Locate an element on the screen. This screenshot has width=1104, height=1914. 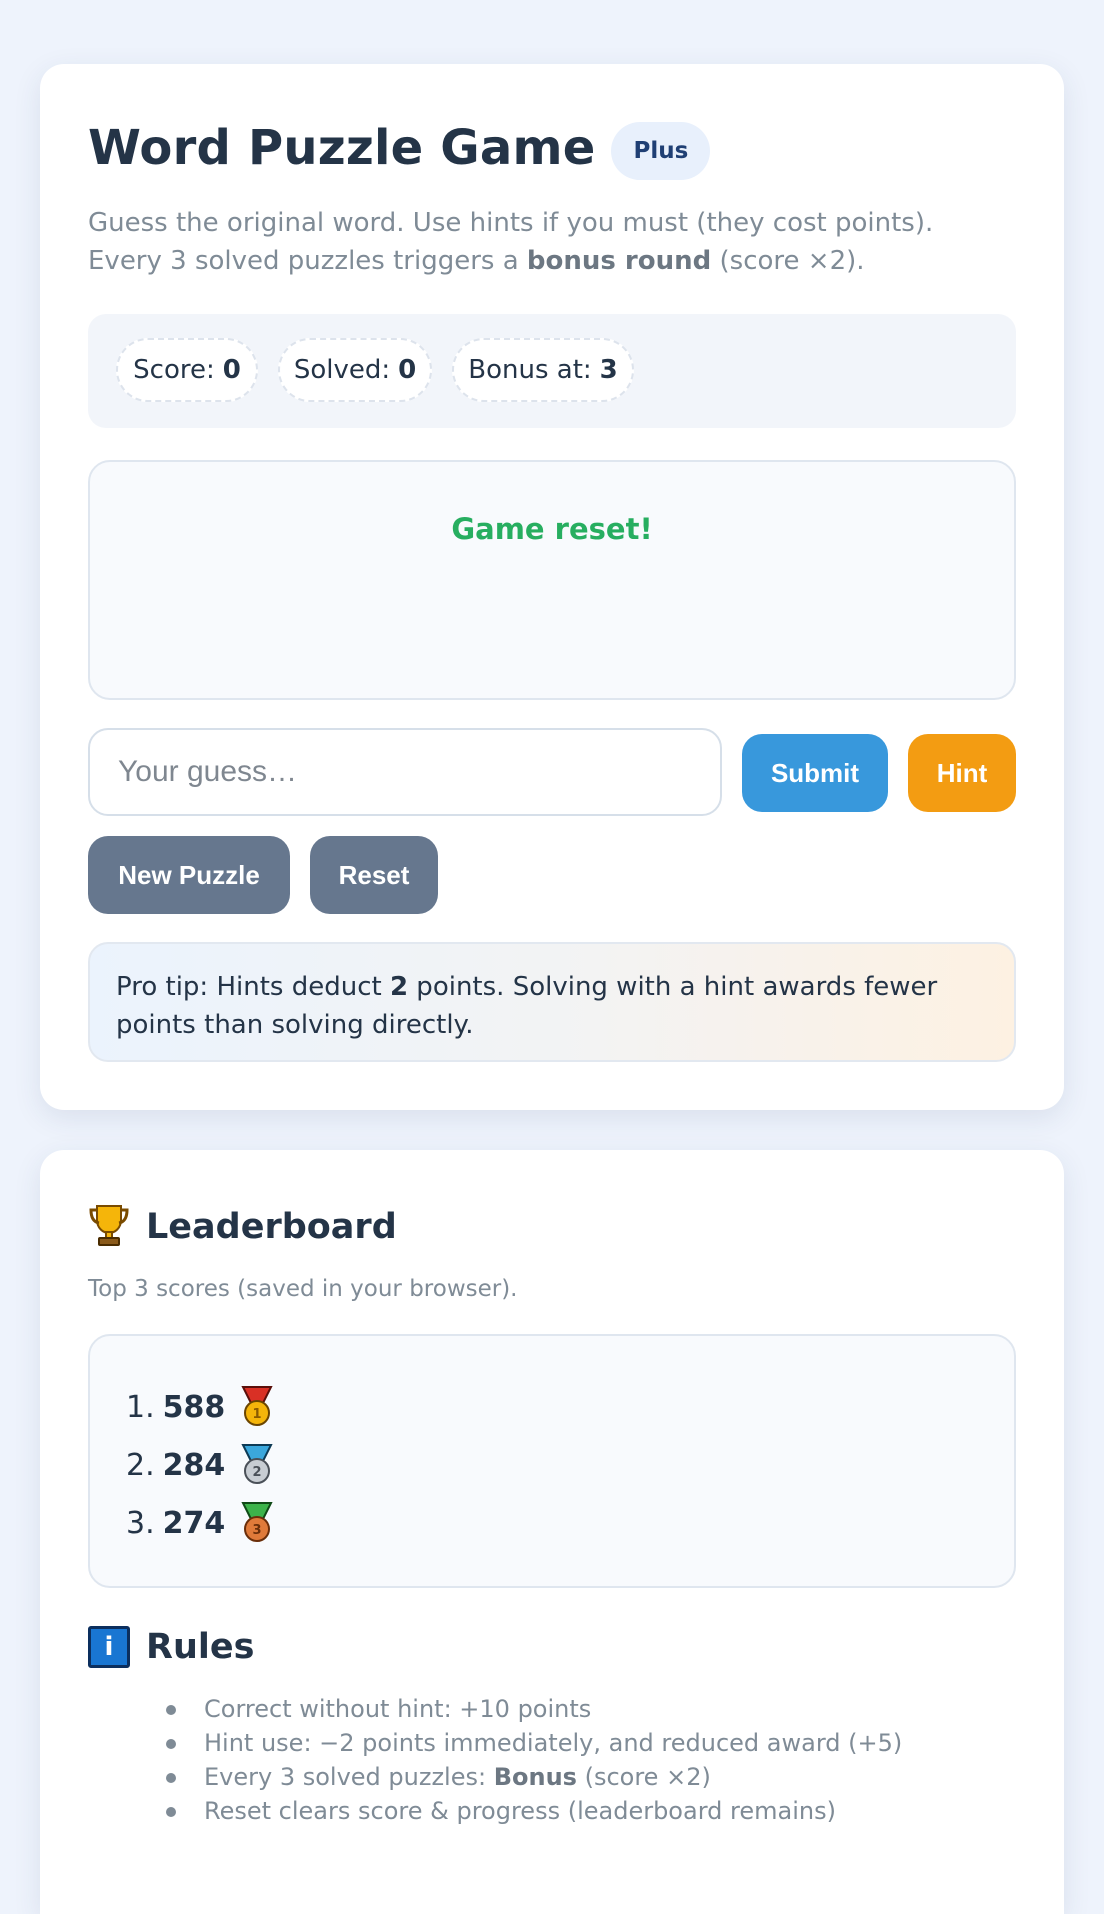
title-row: Word Puzzle Game Plus is located at coordinates (399, 148).